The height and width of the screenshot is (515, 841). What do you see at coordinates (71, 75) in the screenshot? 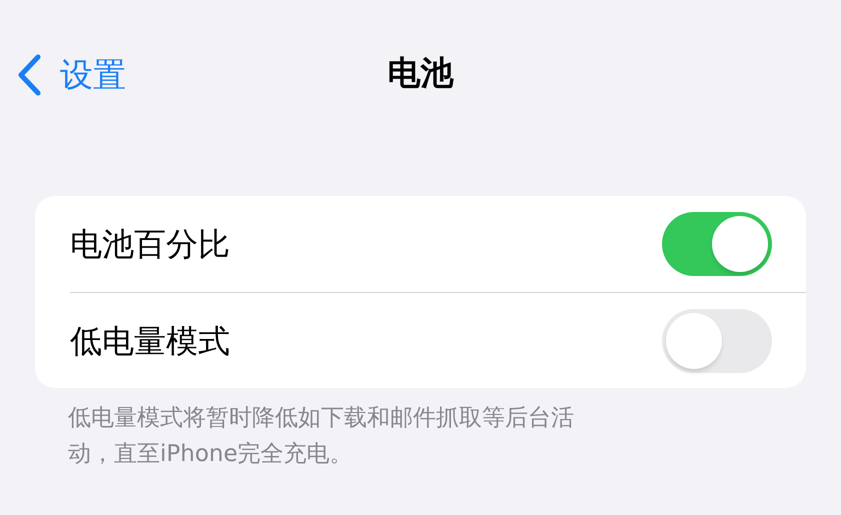
I see `back-button: 设置` at bounding box center [71, 75].